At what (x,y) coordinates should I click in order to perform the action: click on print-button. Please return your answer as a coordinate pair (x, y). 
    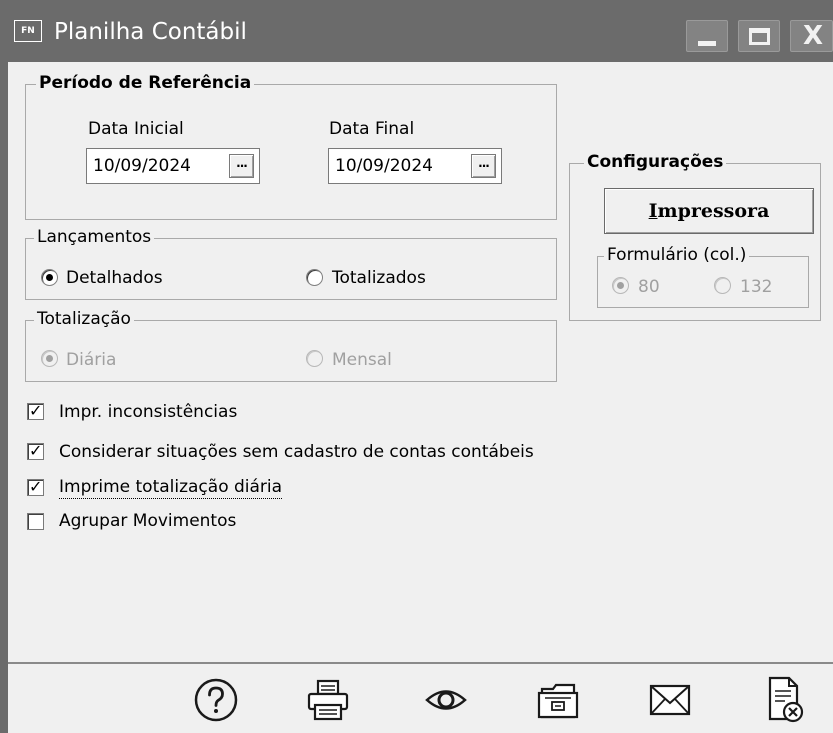
    Looking at the image, I should click on (328, 700).